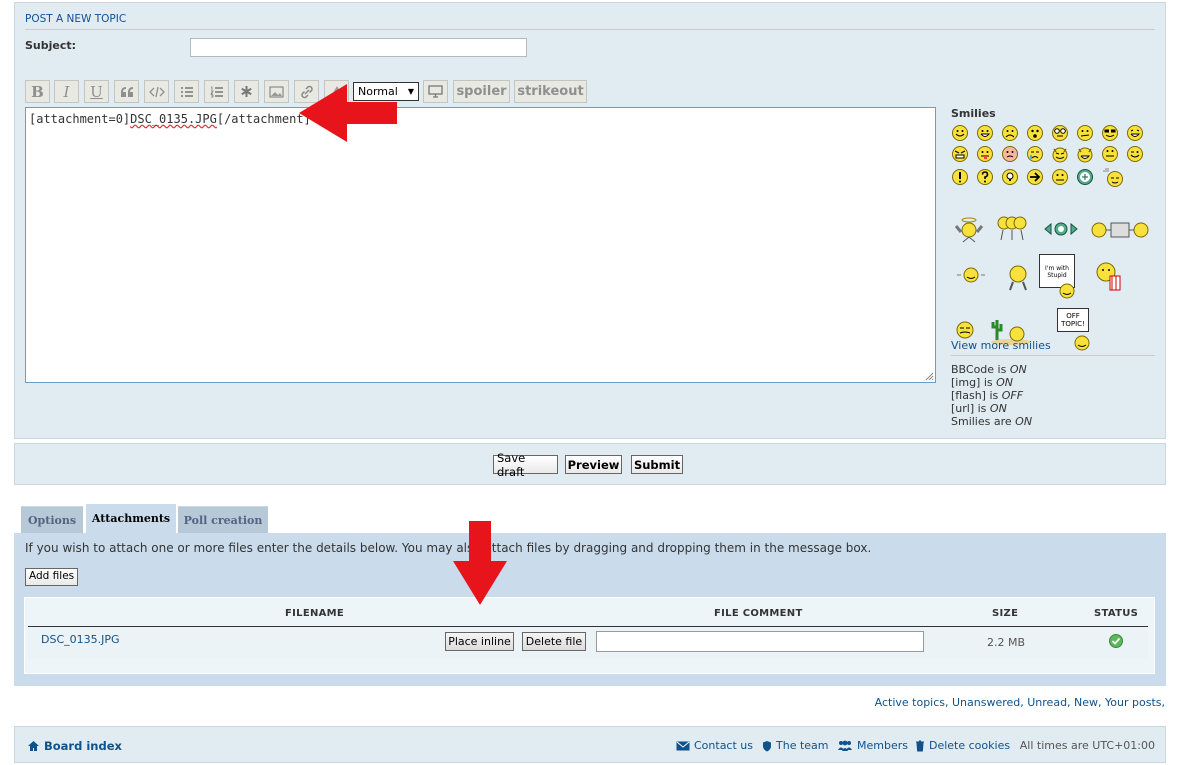  I want to click on asterisk-icon, so click(246, 91).